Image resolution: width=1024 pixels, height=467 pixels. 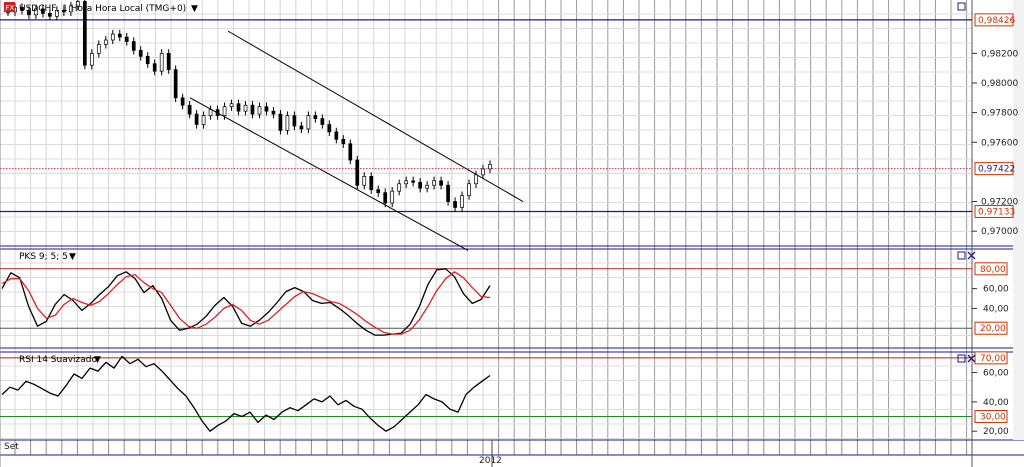 What do you see at coordinates (999, 54) in the screenshot?
I see `price-tick-label: 0,98200` at bounding box center [999, 54].